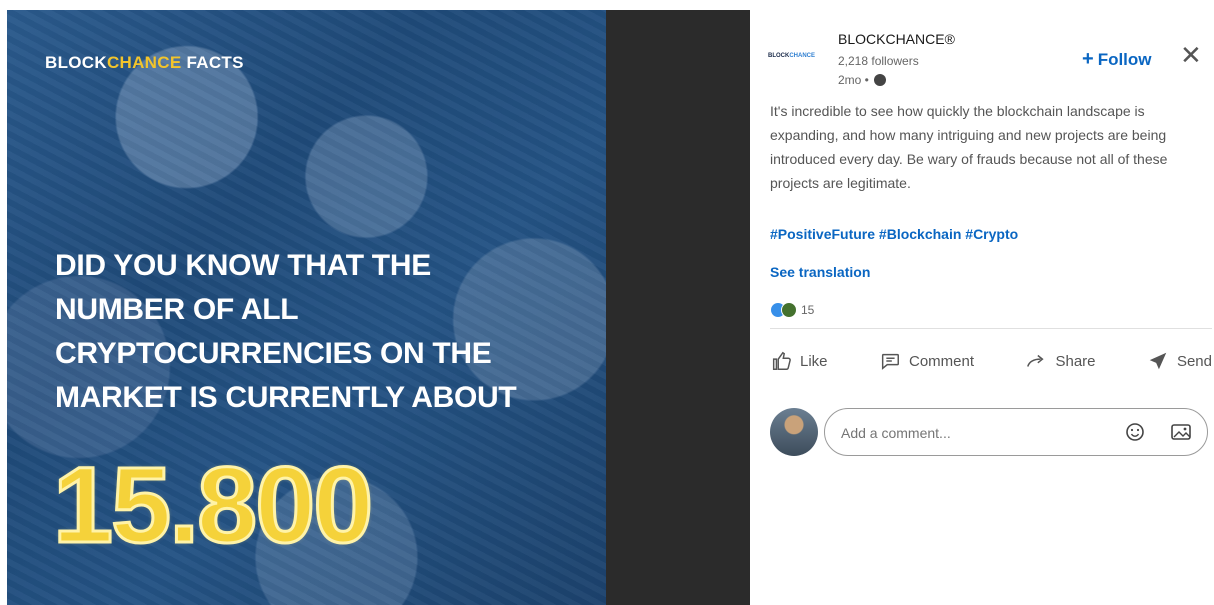  I want to click on follow-button: + Follow, so click(1117, 59).